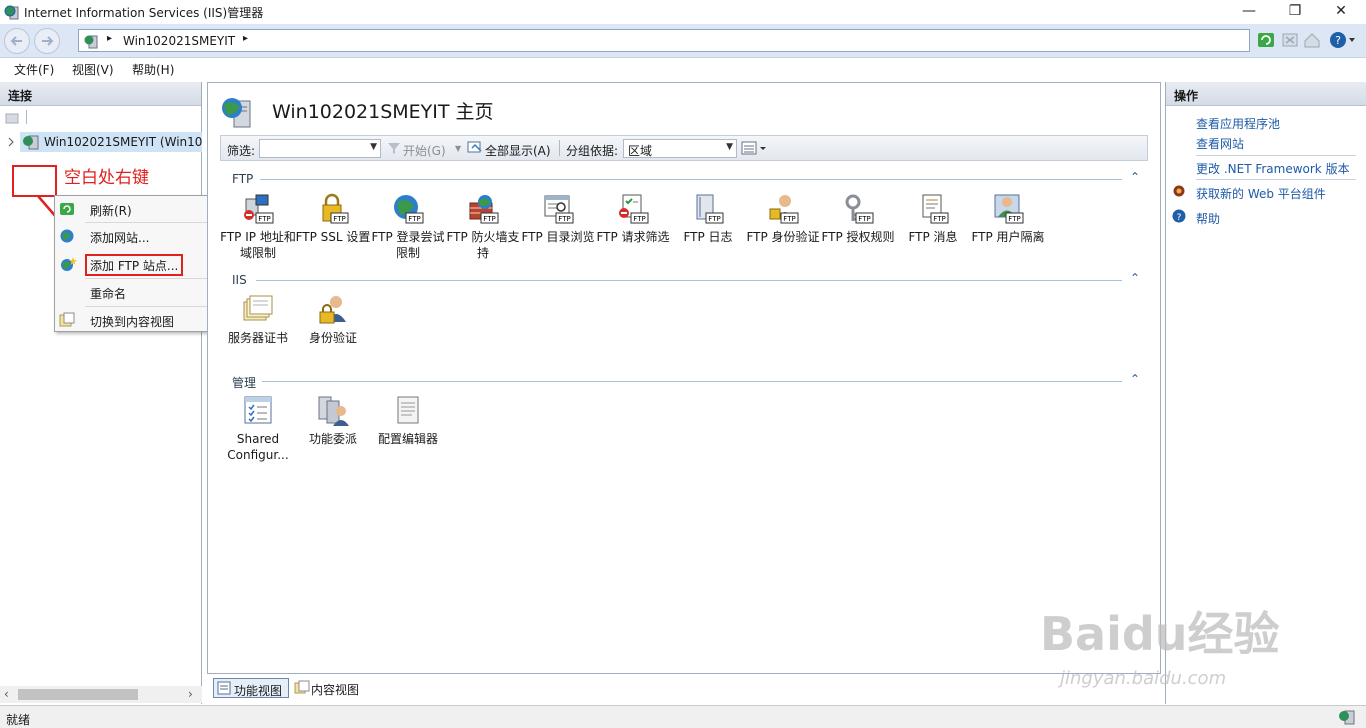  What do you see at coordinates (258, 410) in the screenshot?
I see `shared-config-icon` at bounding box center [258, 410].